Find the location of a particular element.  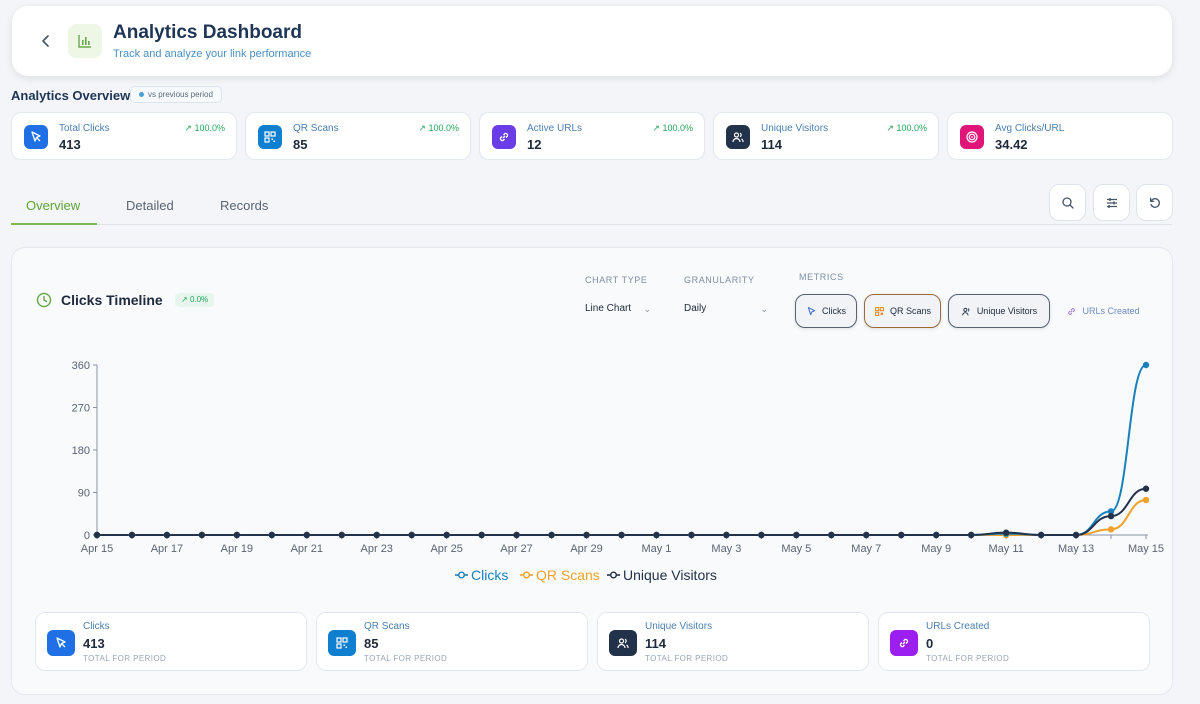

refresh-icon is located at coordinates (1154, 202).